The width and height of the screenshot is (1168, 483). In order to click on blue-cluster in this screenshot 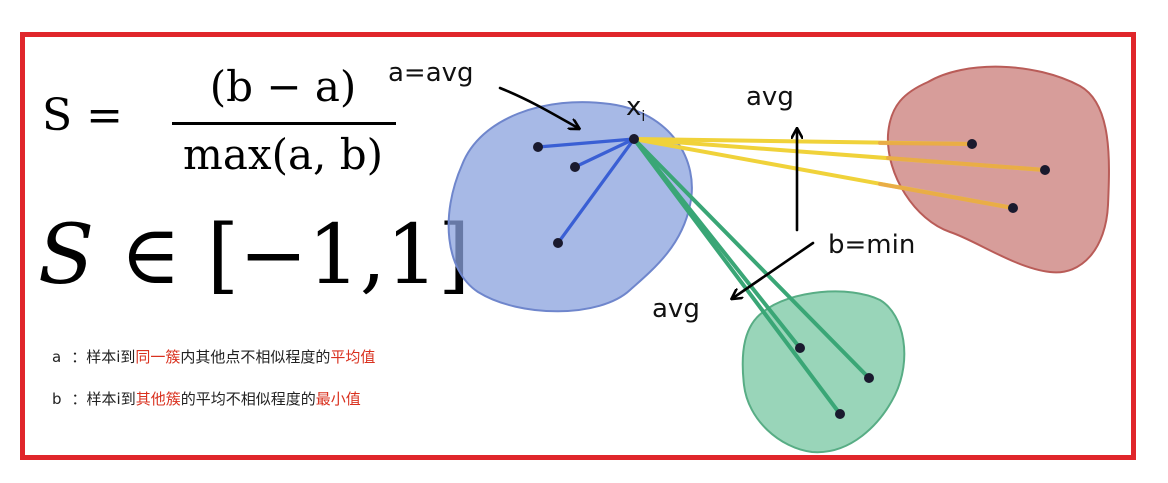, I will do `click(570, 207)`.